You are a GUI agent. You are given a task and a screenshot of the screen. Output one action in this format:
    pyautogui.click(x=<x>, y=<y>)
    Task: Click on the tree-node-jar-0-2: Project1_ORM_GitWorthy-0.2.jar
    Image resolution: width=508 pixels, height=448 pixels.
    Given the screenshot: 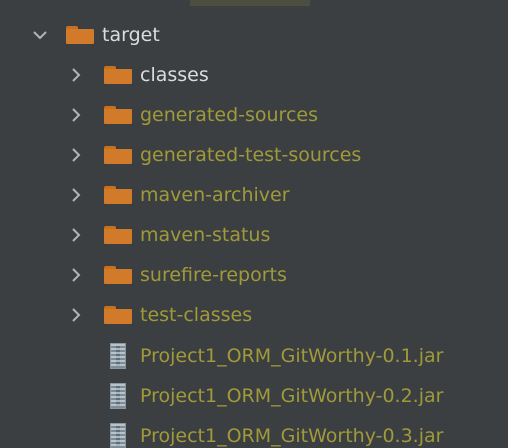 What is the action you would take?
    pyautogui.click(x=254, y=396)
    